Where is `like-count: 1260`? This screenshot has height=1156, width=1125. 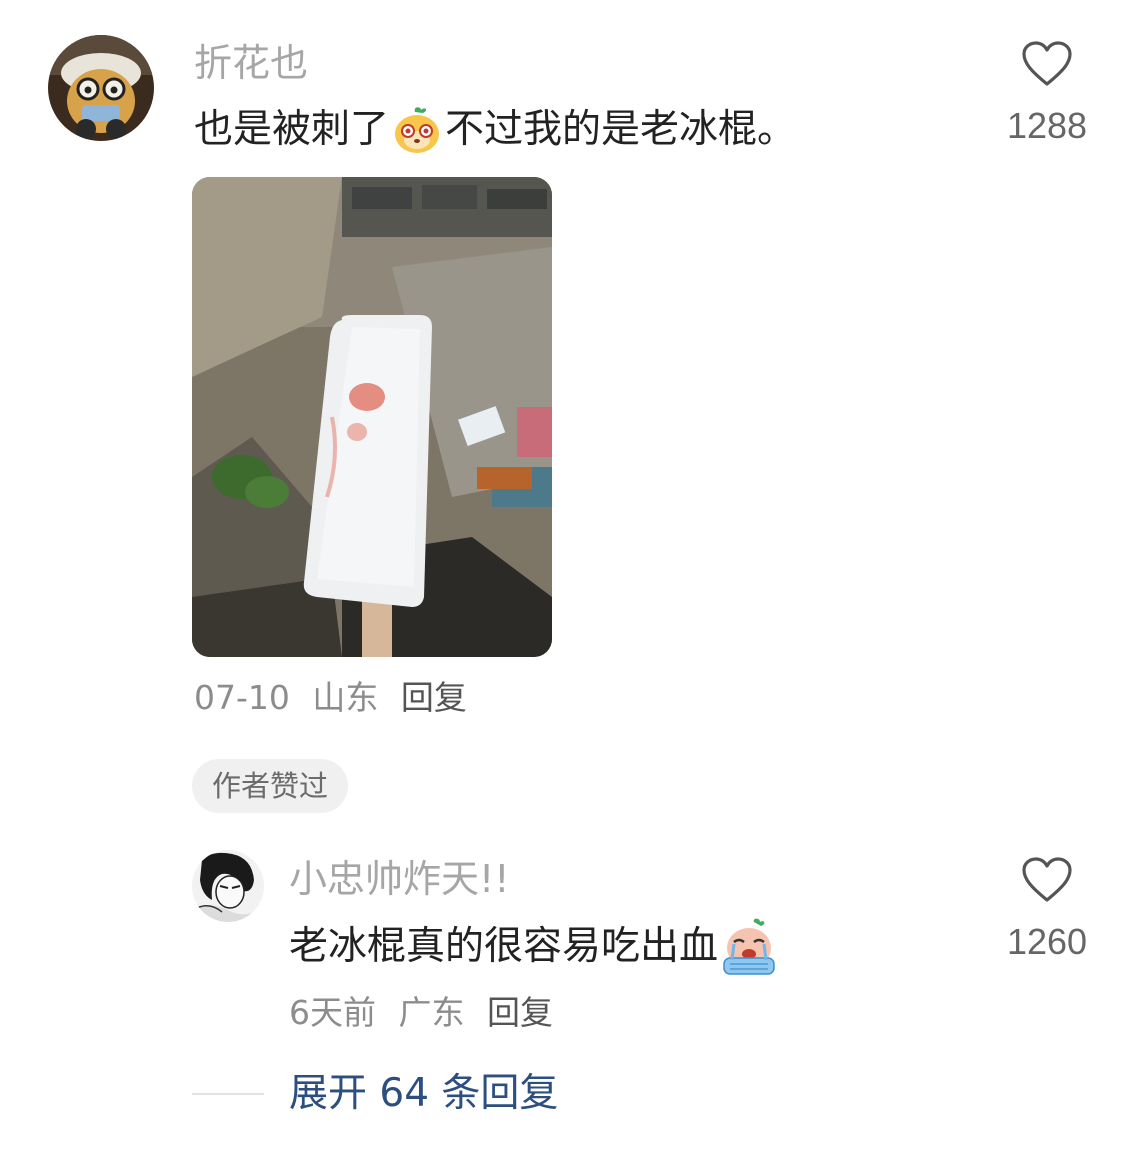
like-count: 1260 is located at coordinates (1047, 941).